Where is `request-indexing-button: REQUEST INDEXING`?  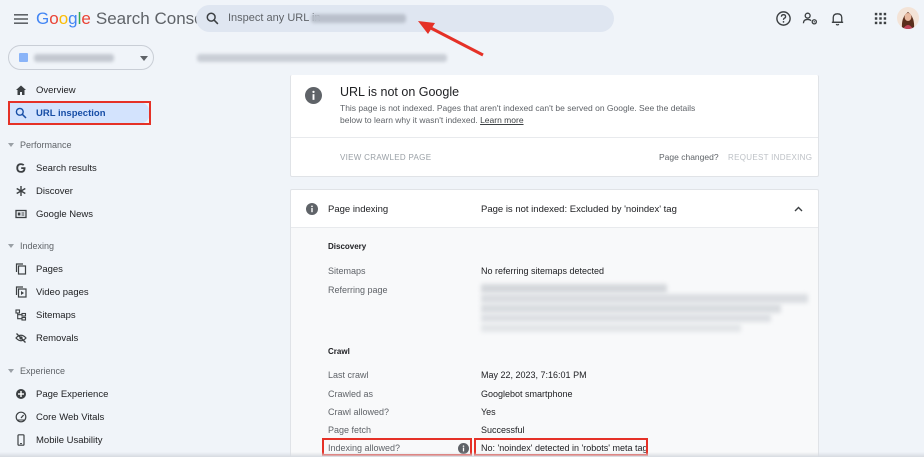 request-indexing-button: REQUEST INDEXING is located at coordinates (770, 157).